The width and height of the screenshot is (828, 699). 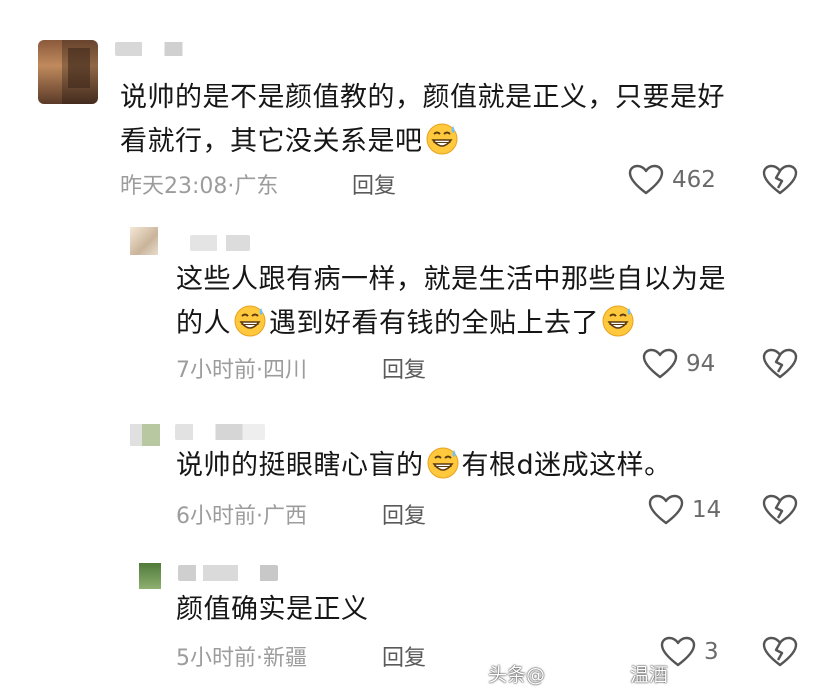 I want to click on comment-time: 6小时前, so click(x=216, y=516).